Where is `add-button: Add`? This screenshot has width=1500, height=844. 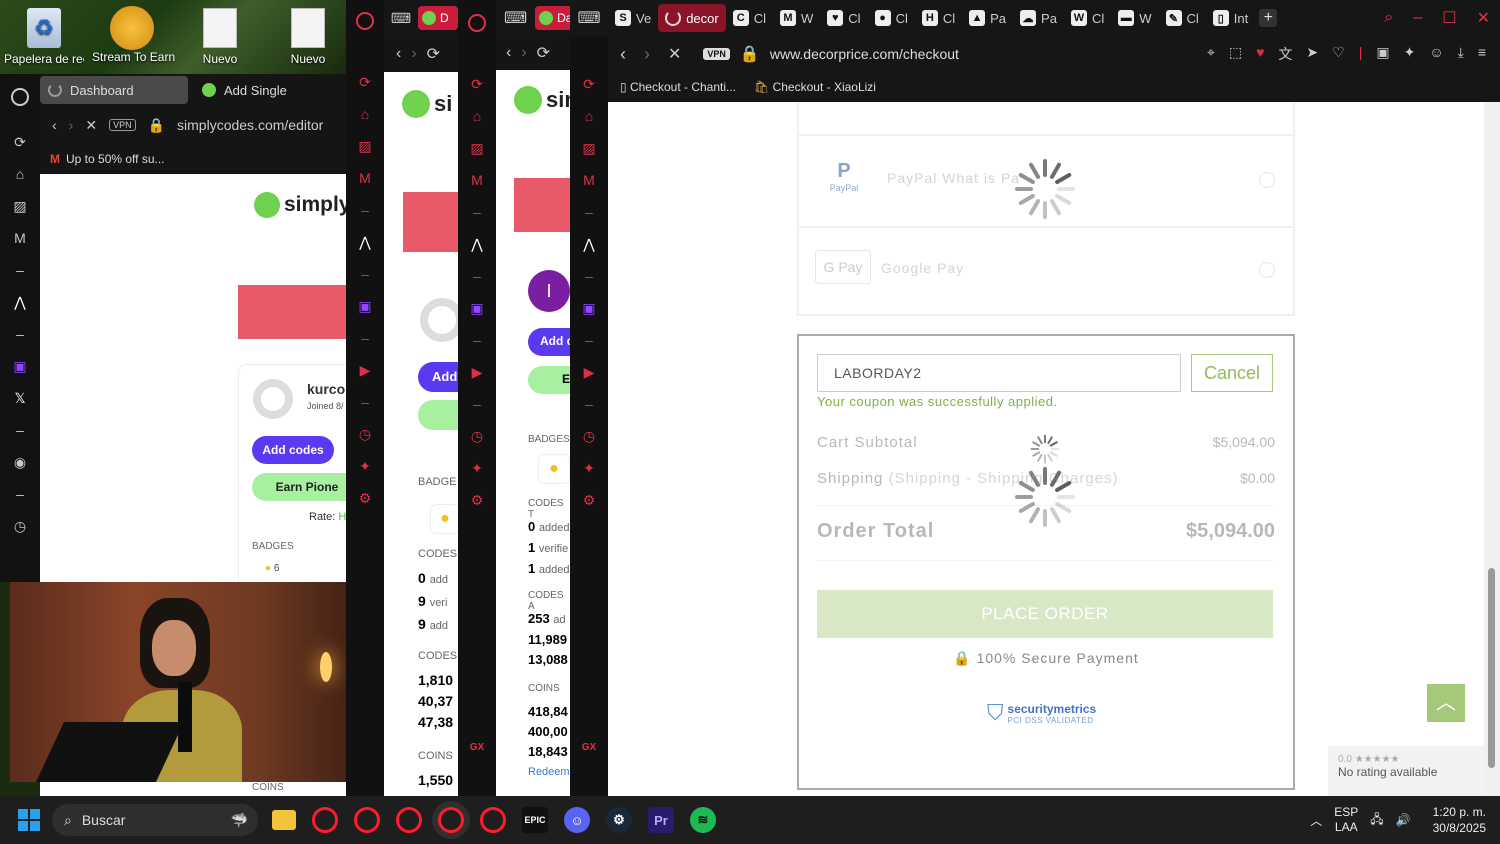 add-button: Add is located at coordinates (438, 377).